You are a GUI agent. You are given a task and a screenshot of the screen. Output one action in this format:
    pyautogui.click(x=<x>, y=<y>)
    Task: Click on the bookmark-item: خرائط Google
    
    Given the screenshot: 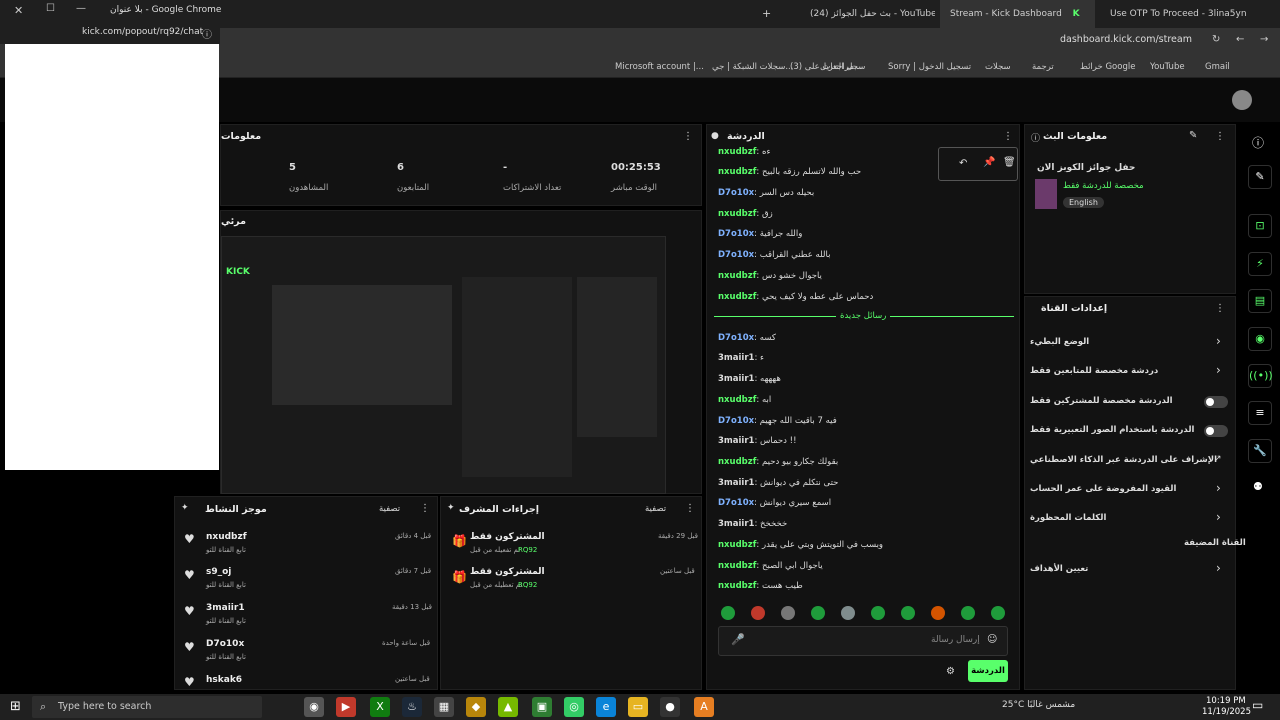 What is the action you would take?
    pyautogui.click(x=1107, y=67)
    